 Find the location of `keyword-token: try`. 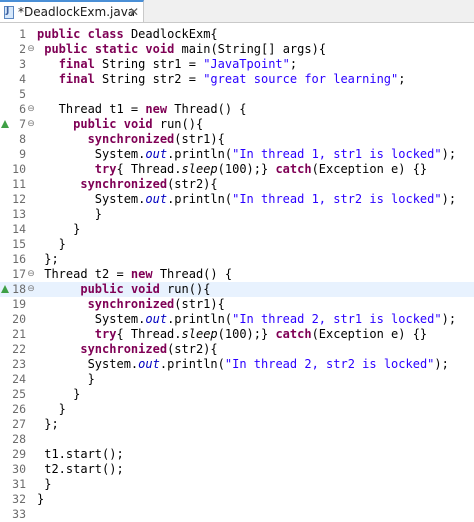

keyword-token: try is located at coordinates (105, 169).